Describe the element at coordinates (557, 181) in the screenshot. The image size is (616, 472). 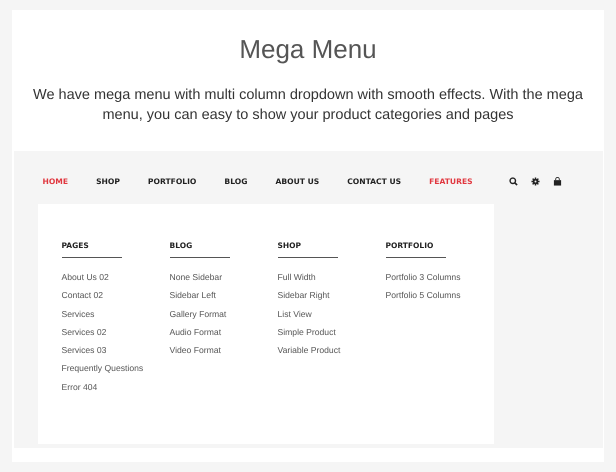
I see `shopping-bag-icon` at that location.